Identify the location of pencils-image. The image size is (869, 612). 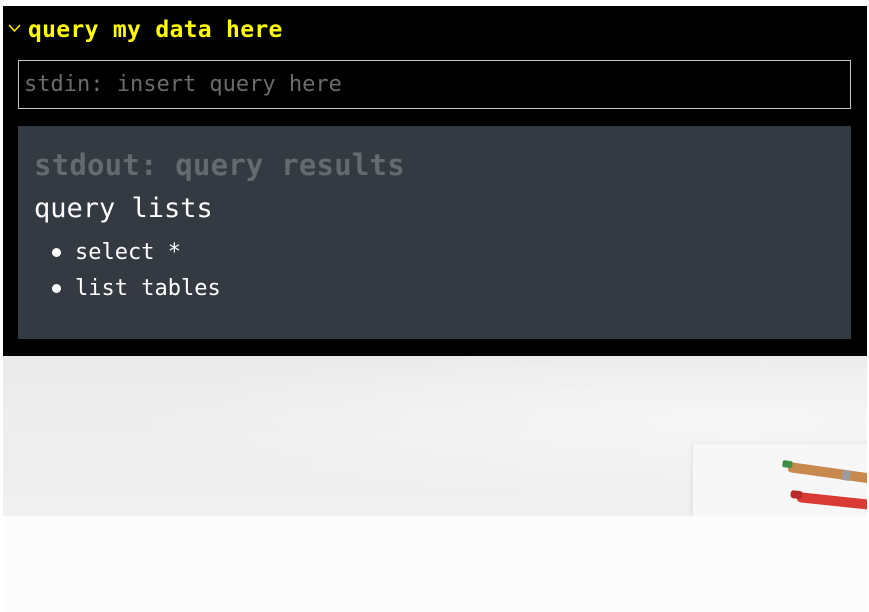
(824, 485).